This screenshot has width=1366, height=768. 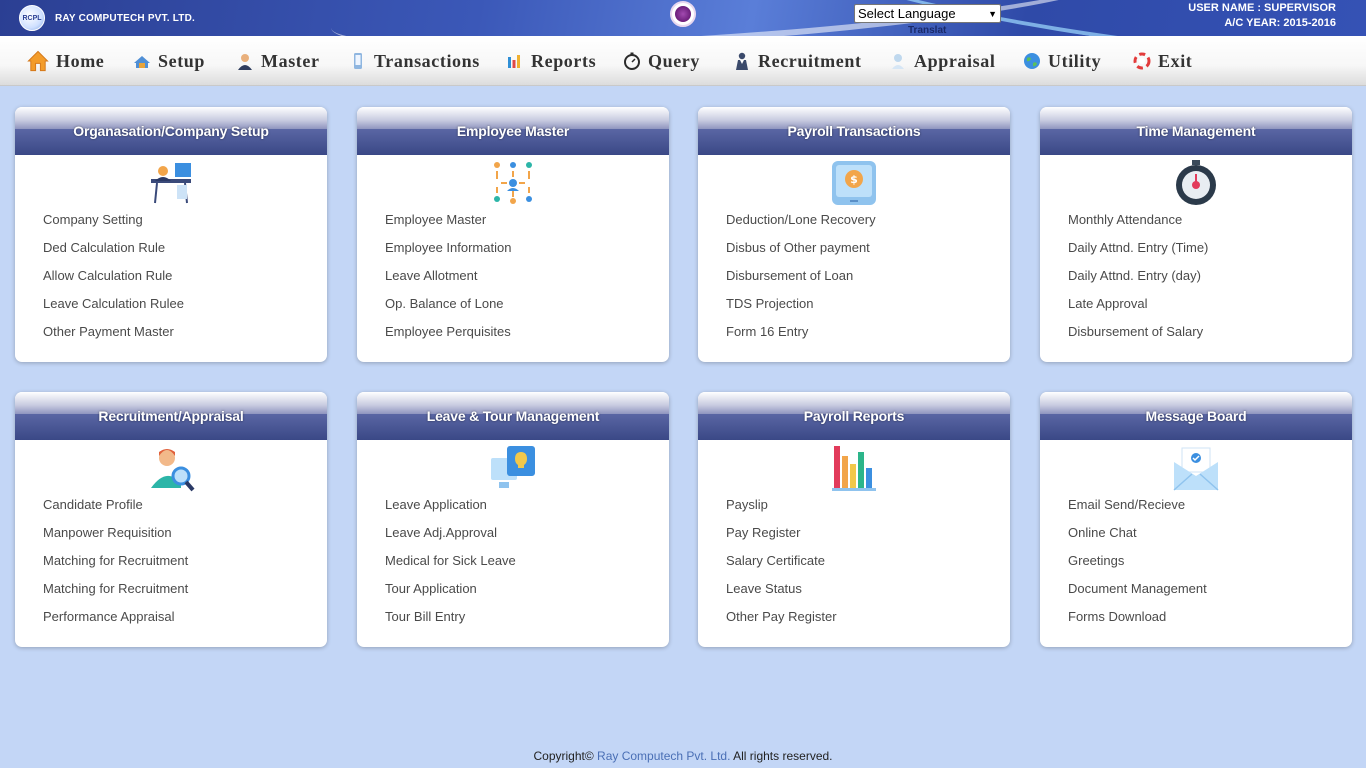 What do you see at coordinates (1196, 416) in the screenshot?
I see `card-header: Message Board` at bounding box center [1196, 416].